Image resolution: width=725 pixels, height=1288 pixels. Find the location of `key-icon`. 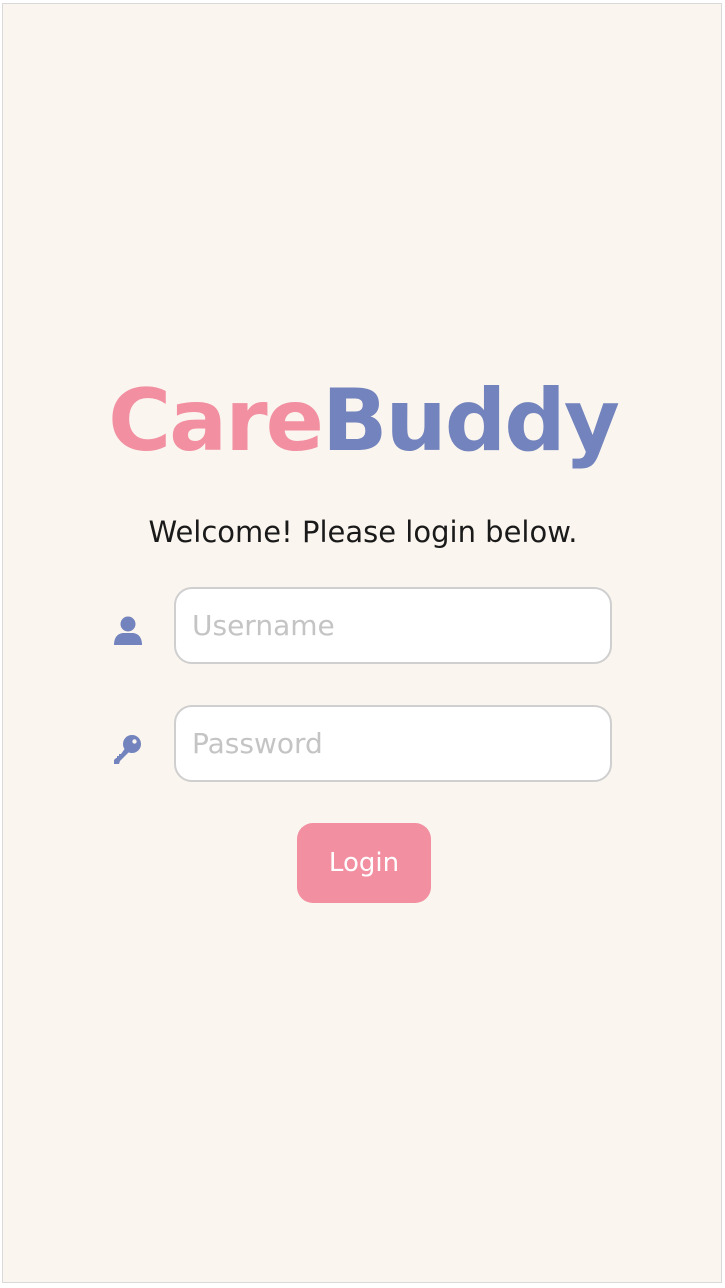

key-icon is located at coordinates (127, 749).